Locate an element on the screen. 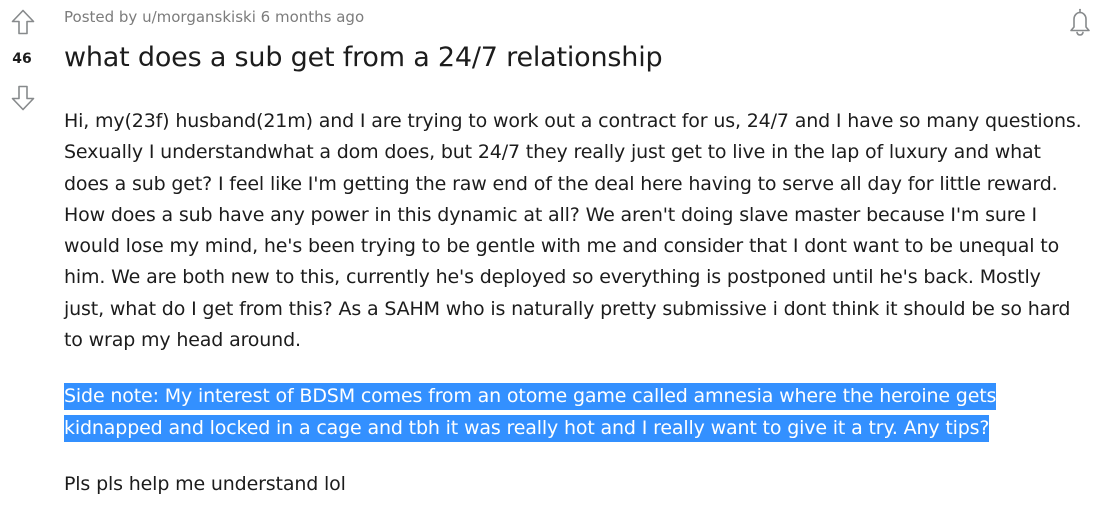  bell-icon is located at coordinates (1080, 22).